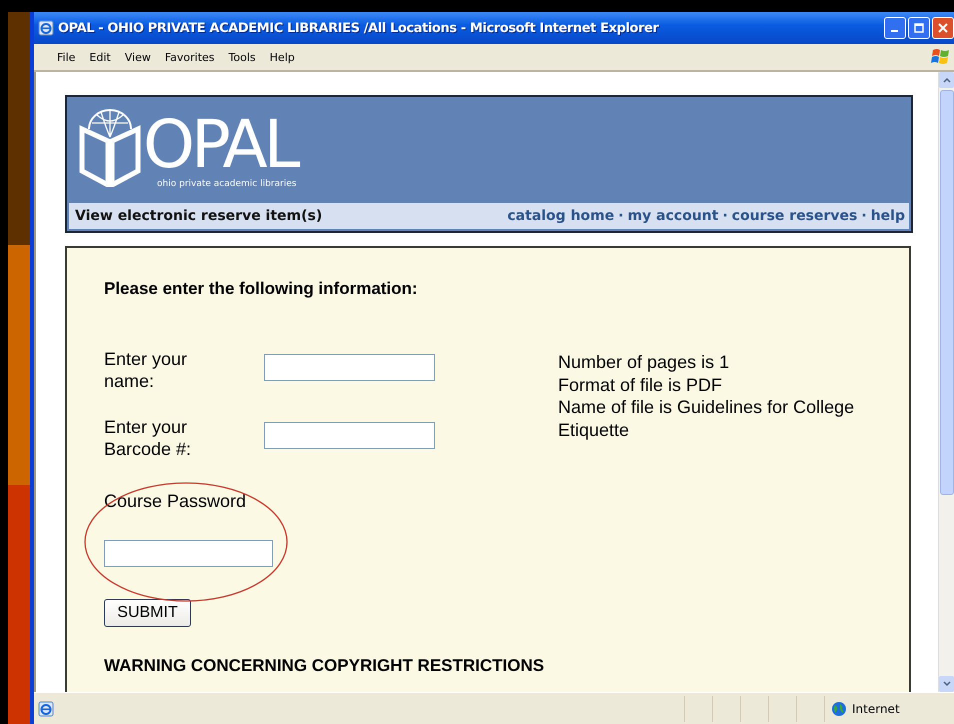 This screenshot has height=724, width=954. What do you see at coordinates (358, 28) in the screenshot?
I see `window-title: OPAL - OHIO PRIVATE ACADEMIC LIBRARIES /All Locations - Microsoft Internet Explorer` at bounding box center [358, 28].